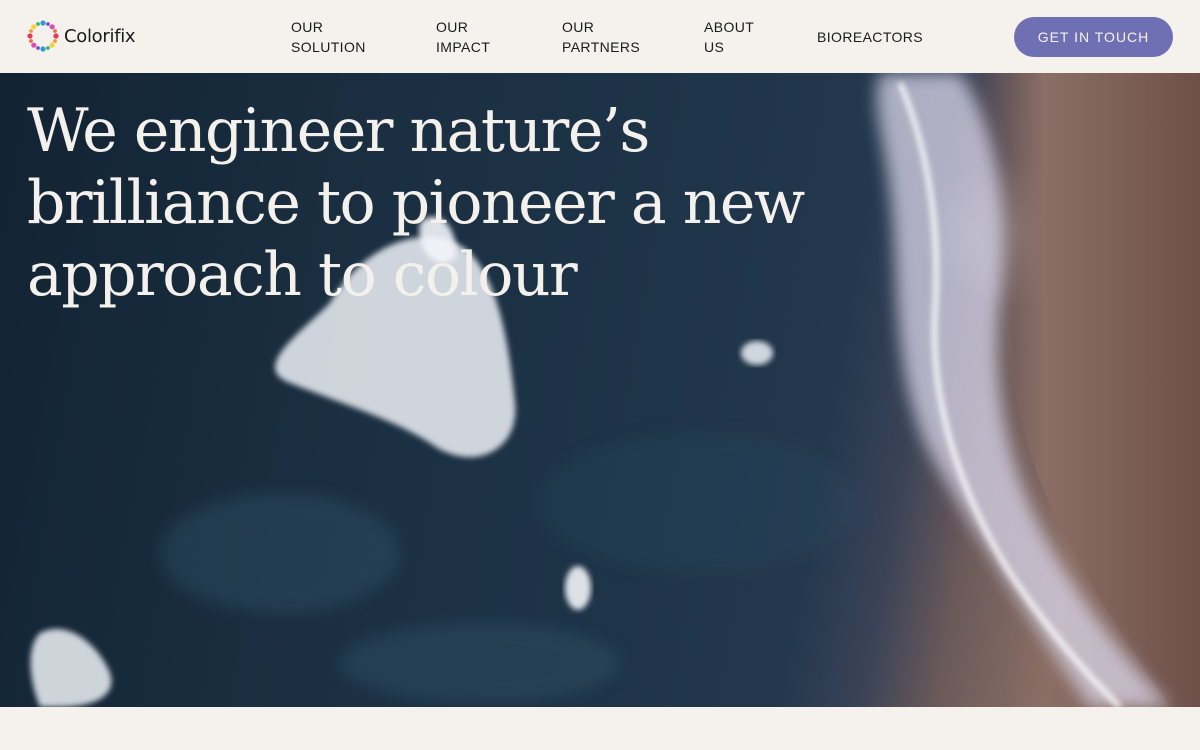 Image resolution: width=1200 pixels, height=750 pixels. What do you see at coordinates (607, 37) in the screenshot?
I see `nav-our-partners: OUR PARTNERS` at bounding box center [607, 37].